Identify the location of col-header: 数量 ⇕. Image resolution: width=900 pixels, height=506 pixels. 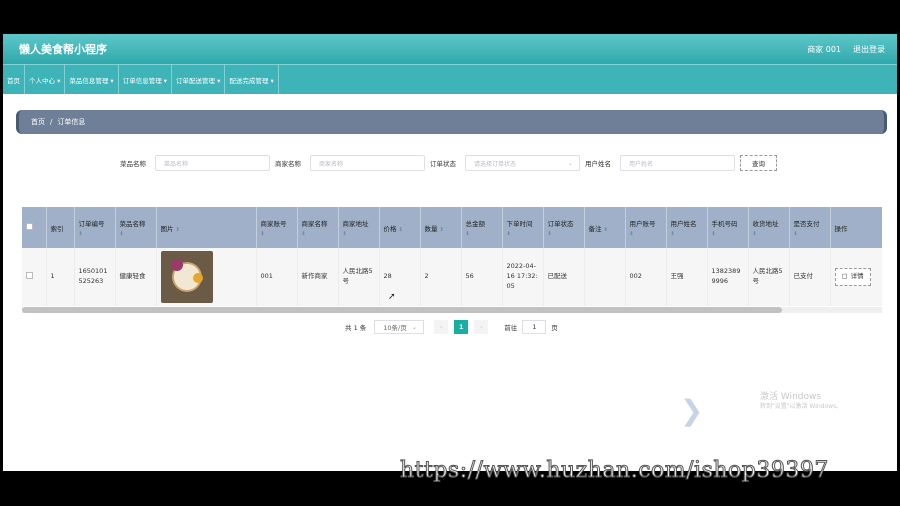
(441, 227).